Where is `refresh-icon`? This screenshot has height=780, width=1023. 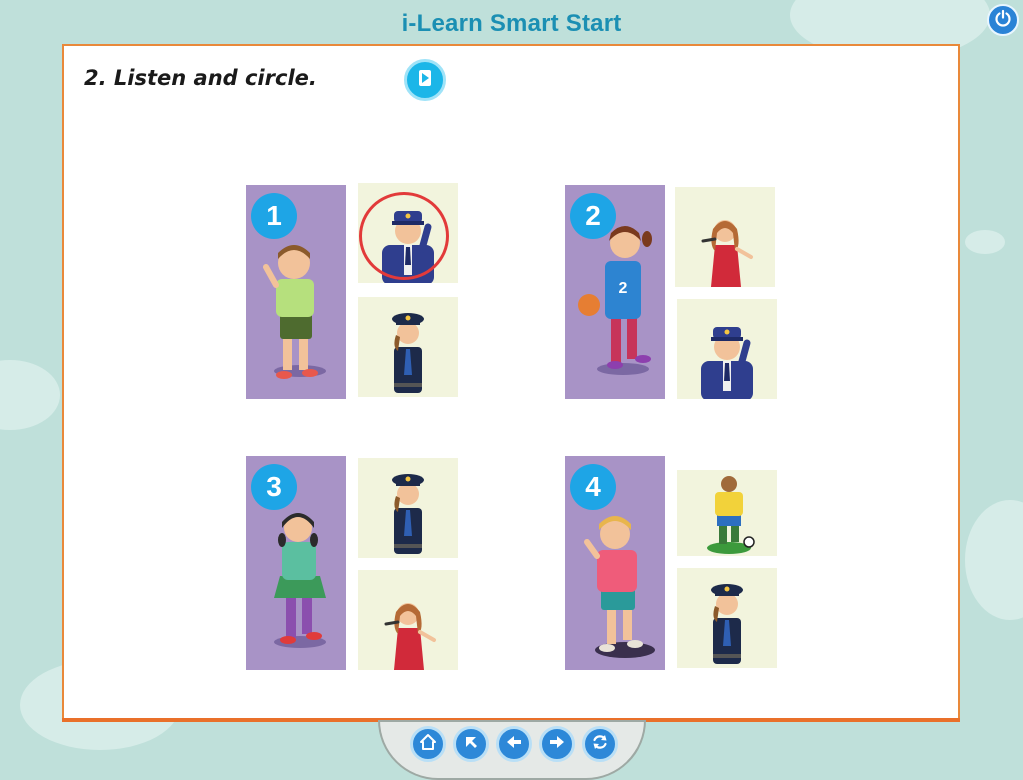 refresh-icon is located at coordinates (600, 744).